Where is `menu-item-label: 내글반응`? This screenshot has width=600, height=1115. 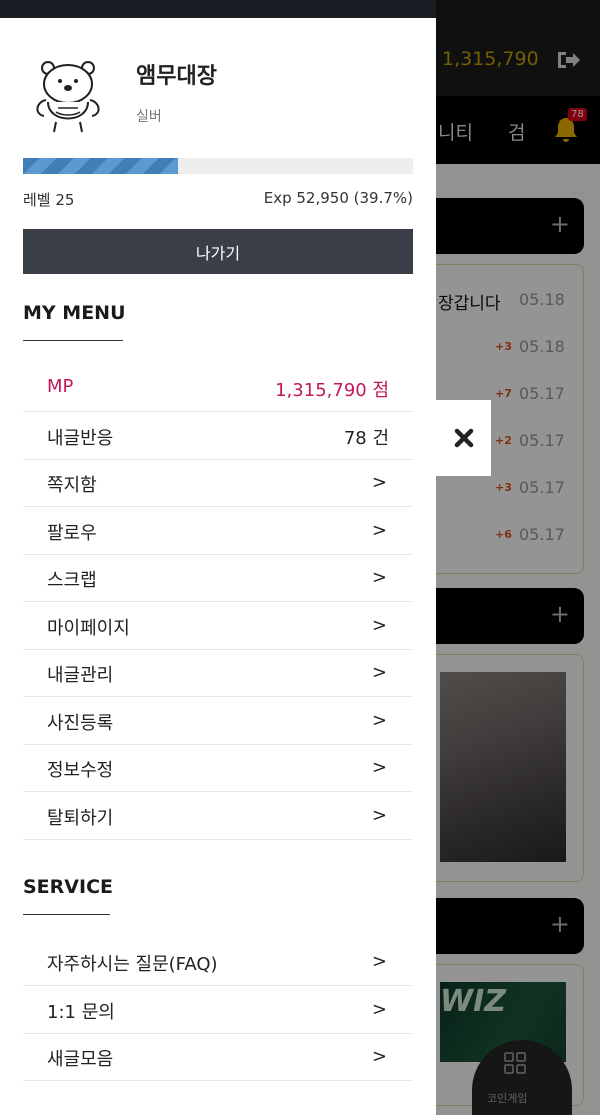 menu-item-label: 내글반응 is located at coordinates (80, 438).